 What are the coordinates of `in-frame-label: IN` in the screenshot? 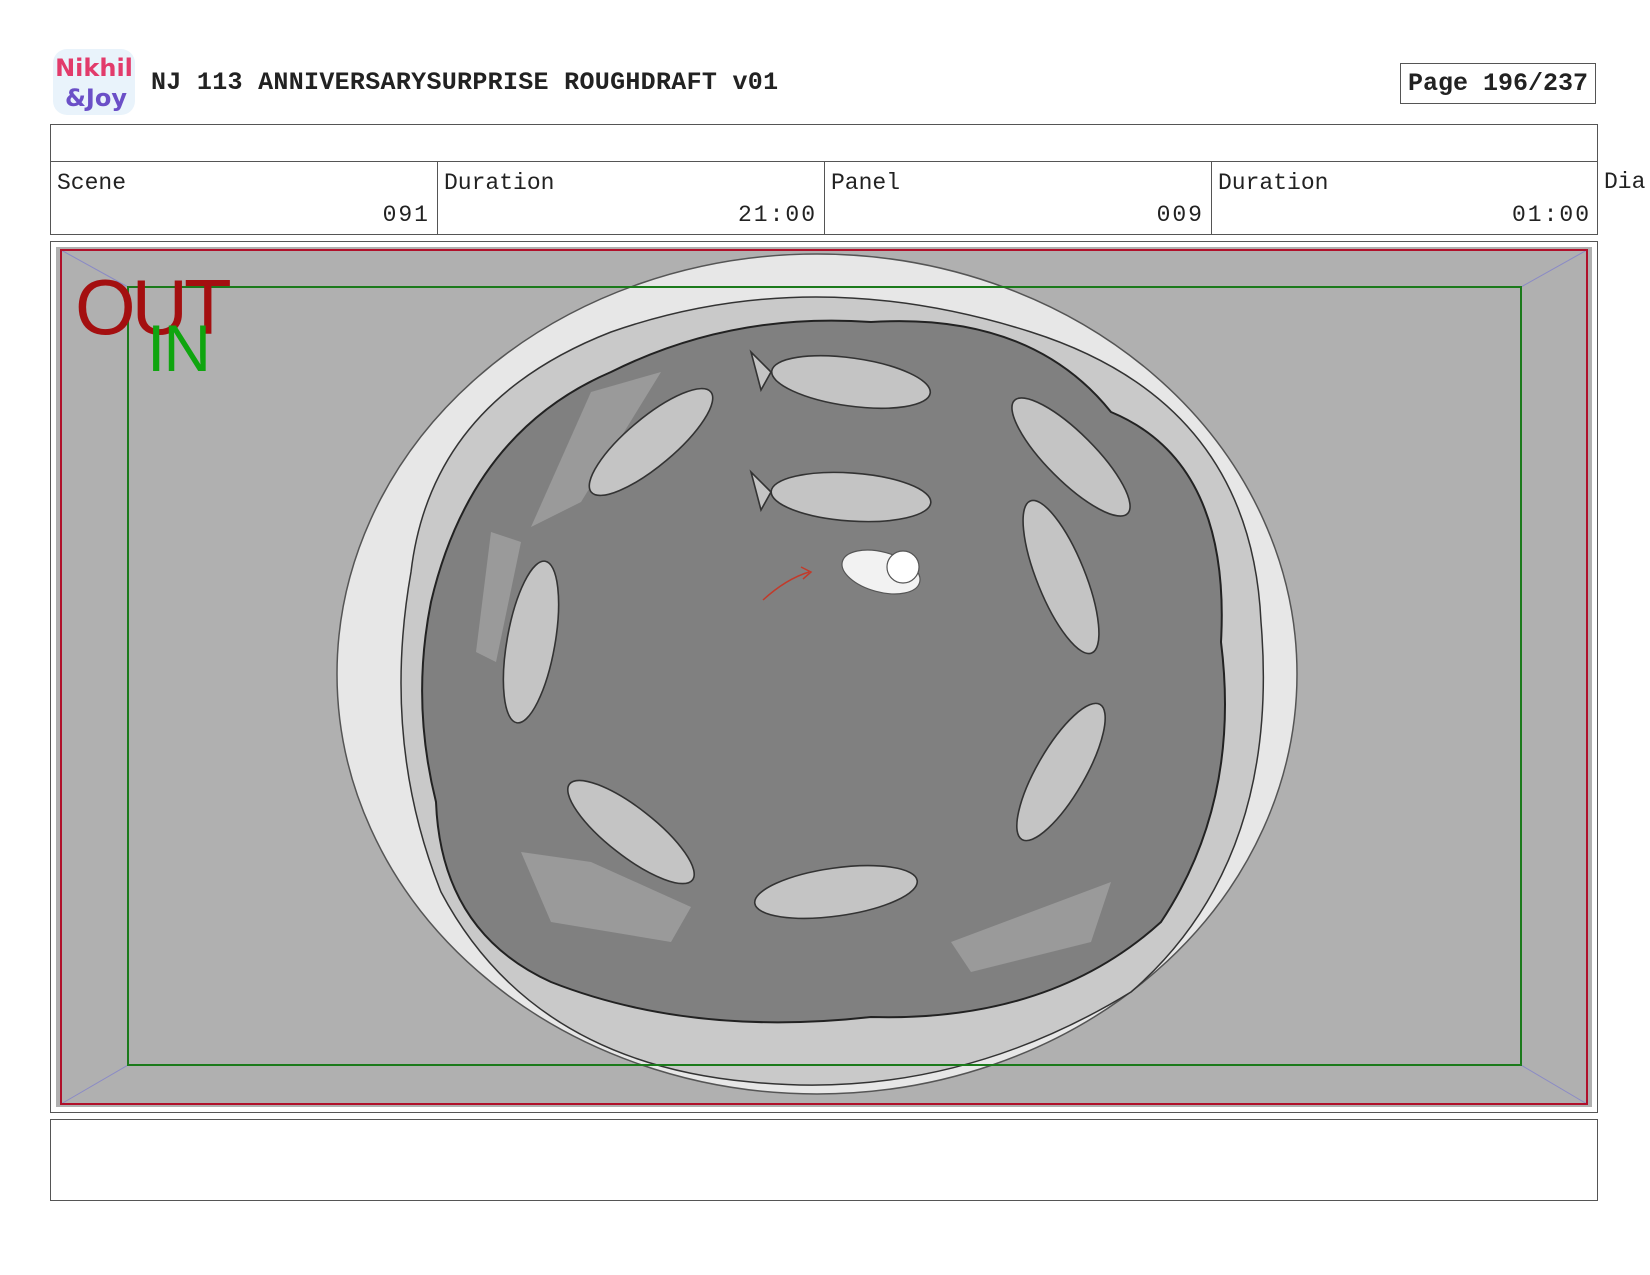 It's located at (179, 348).